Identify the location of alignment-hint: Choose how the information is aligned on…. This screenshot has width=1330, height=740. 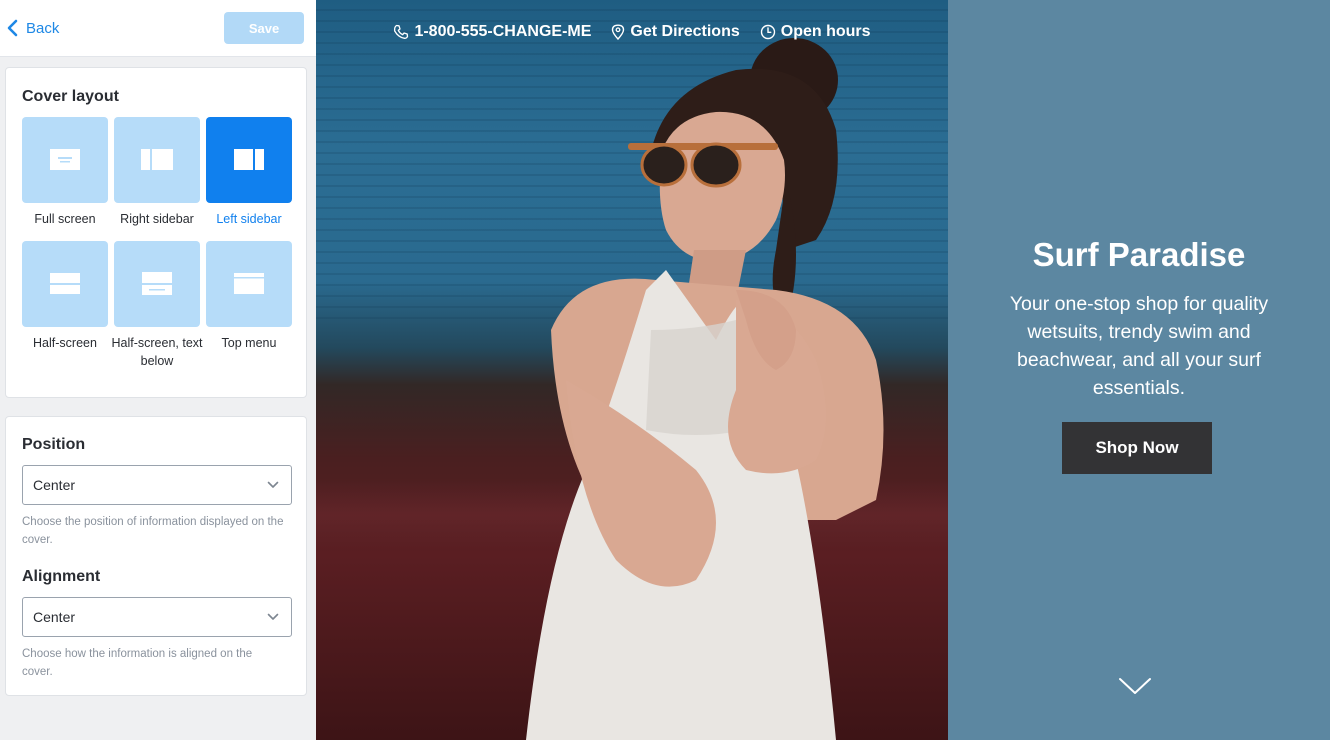
(137, 663).